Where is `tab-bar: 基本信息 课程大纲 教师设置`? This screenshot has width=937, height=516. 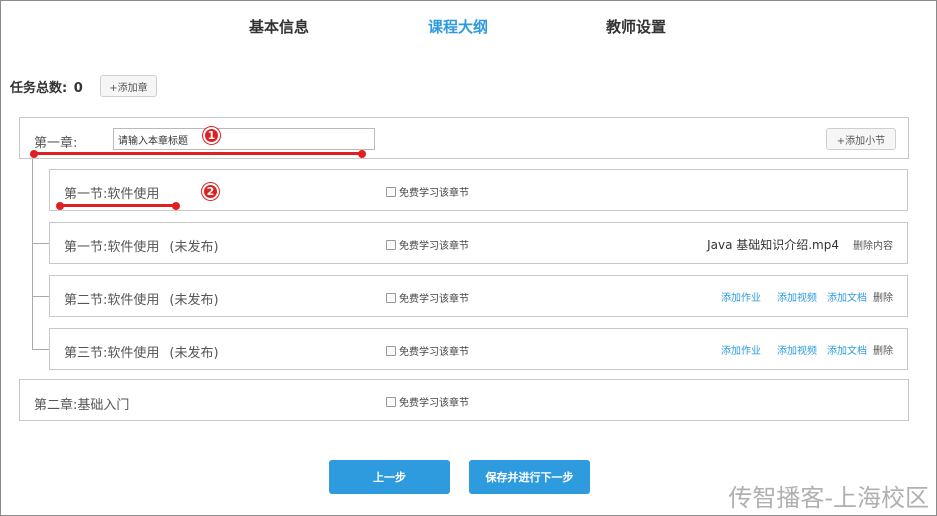
tab-bar: 基本信息 课程大纲 教师设置 is located at coordinates (468, 28).